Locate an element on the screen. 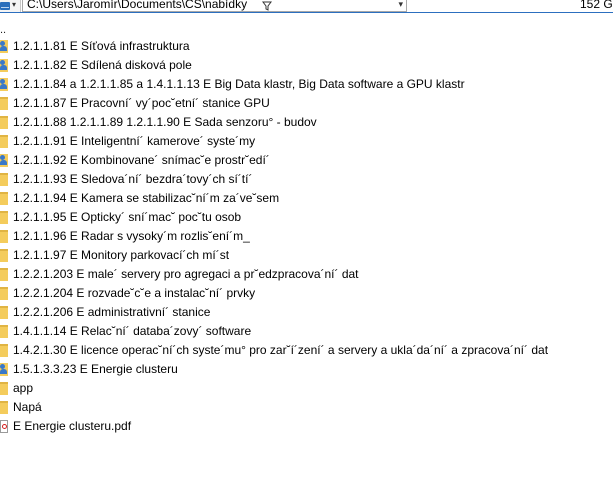 The image size is (613, 482). chevron-down-icon: ▾ is located at coordinates (14, 4).